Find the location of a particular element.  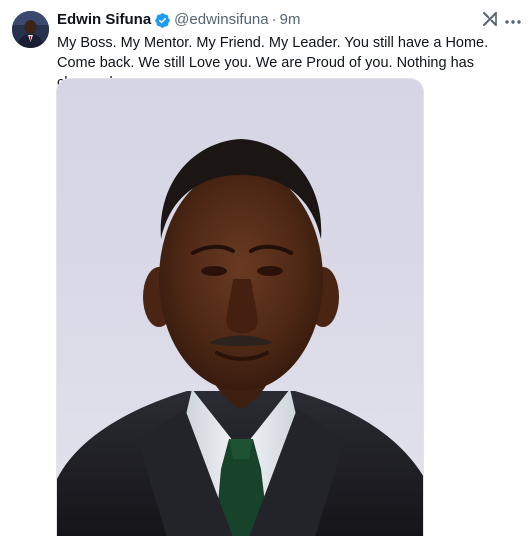

grok-icon is located at coordinates (490, 19).